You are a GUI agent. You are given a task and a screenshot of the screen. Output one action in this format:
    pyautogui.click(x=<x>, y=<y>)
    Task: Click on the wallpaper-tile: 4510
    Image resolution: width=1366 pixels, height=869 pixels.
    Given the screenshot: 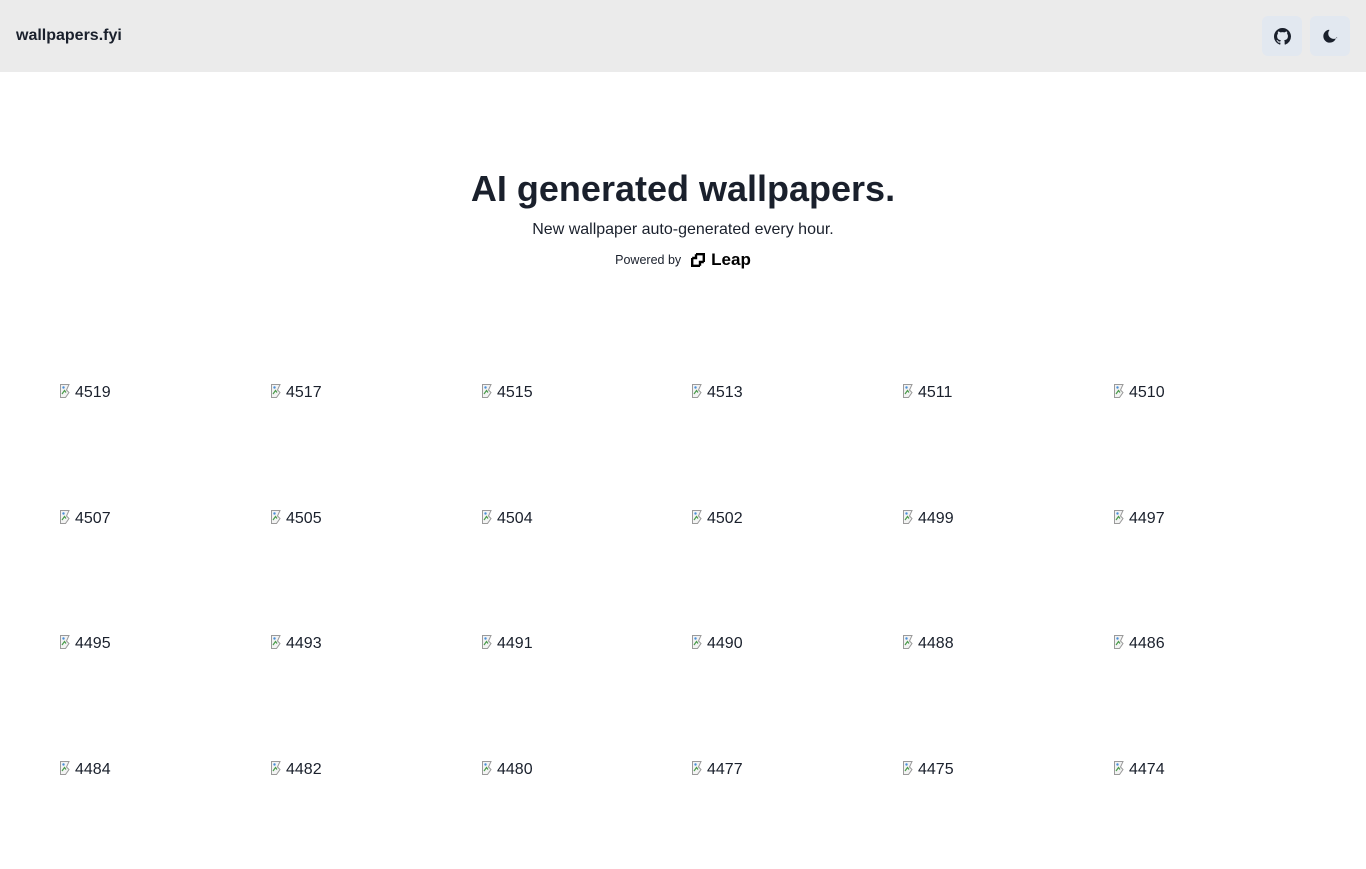 What is the action you would take?
    pyautogui.click(x=1213, y=437)
    